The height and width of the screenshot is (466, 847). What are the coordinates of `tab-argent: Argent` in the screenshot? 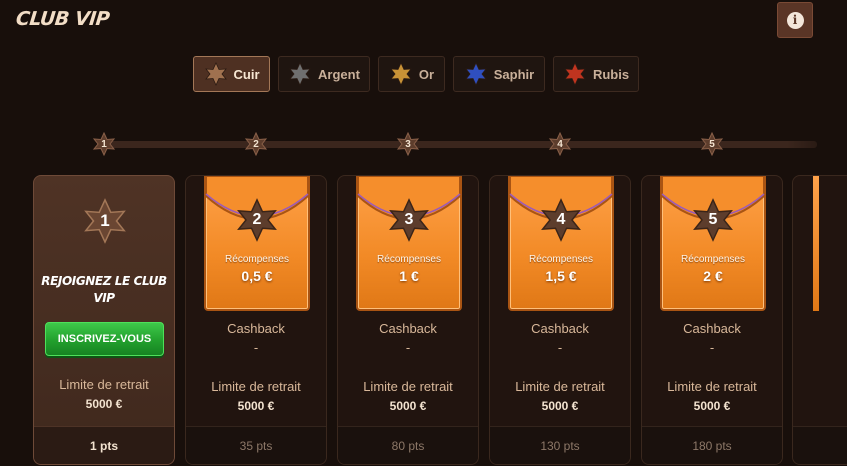 It's located at (324, 74).